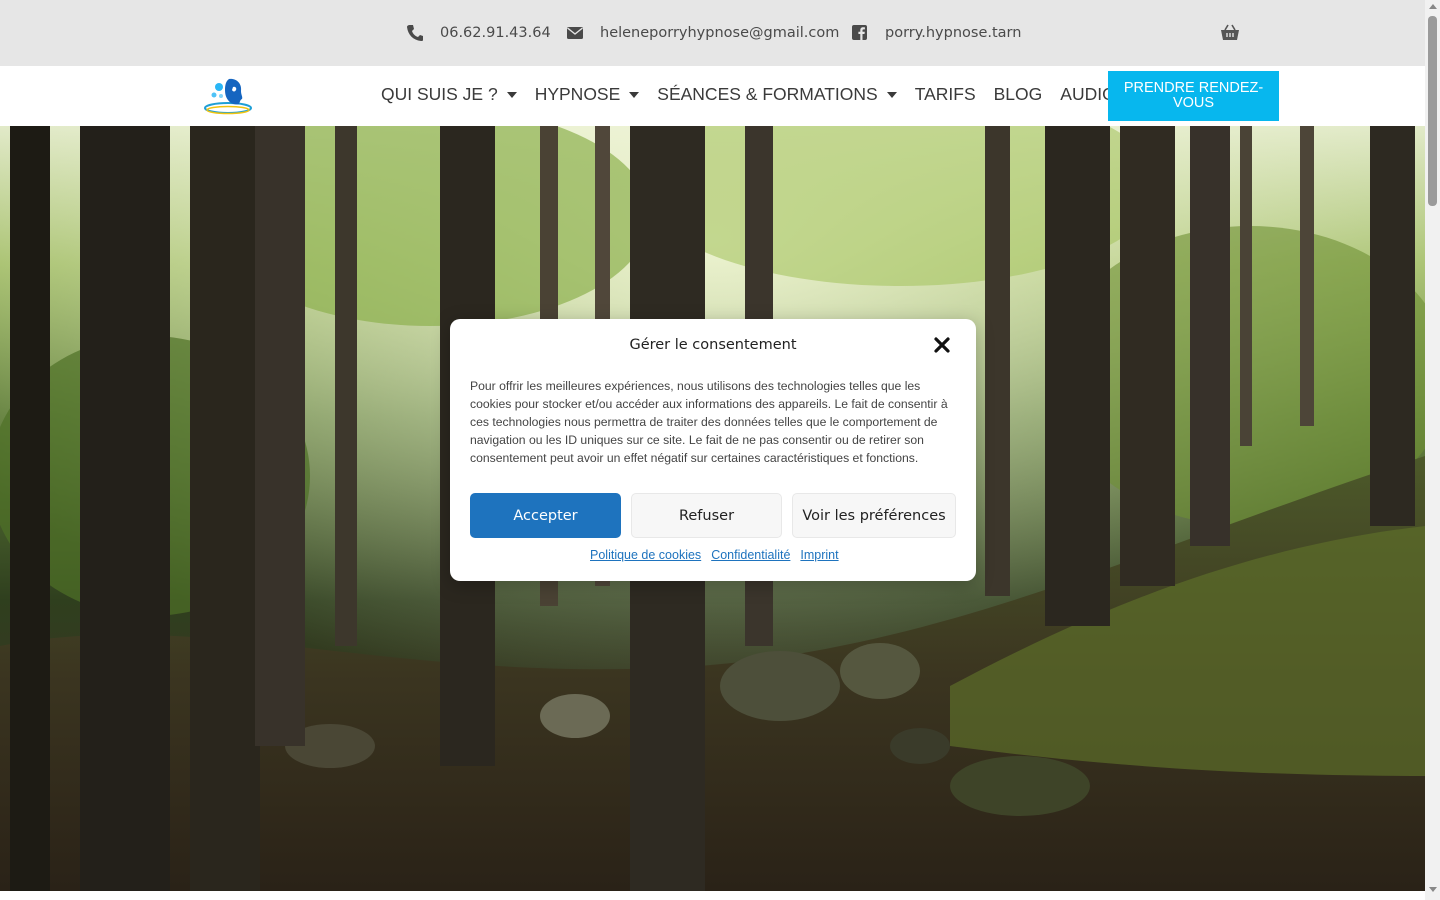 The width and height of the screenshot is (1440, 900). Describe the element at coordinates (750, 555) in the screenshot. I see `privacy-link: Confidentialité` at that location.